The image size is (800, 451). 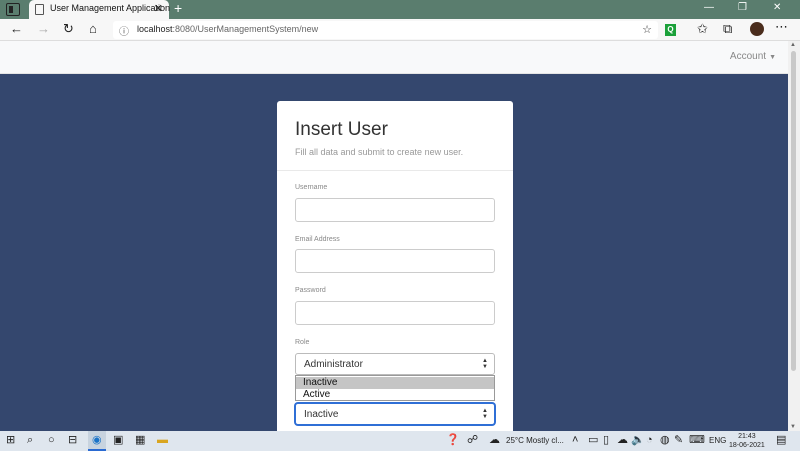 I want to click on tab-title: User Management Application, so click(x=110, y=8).